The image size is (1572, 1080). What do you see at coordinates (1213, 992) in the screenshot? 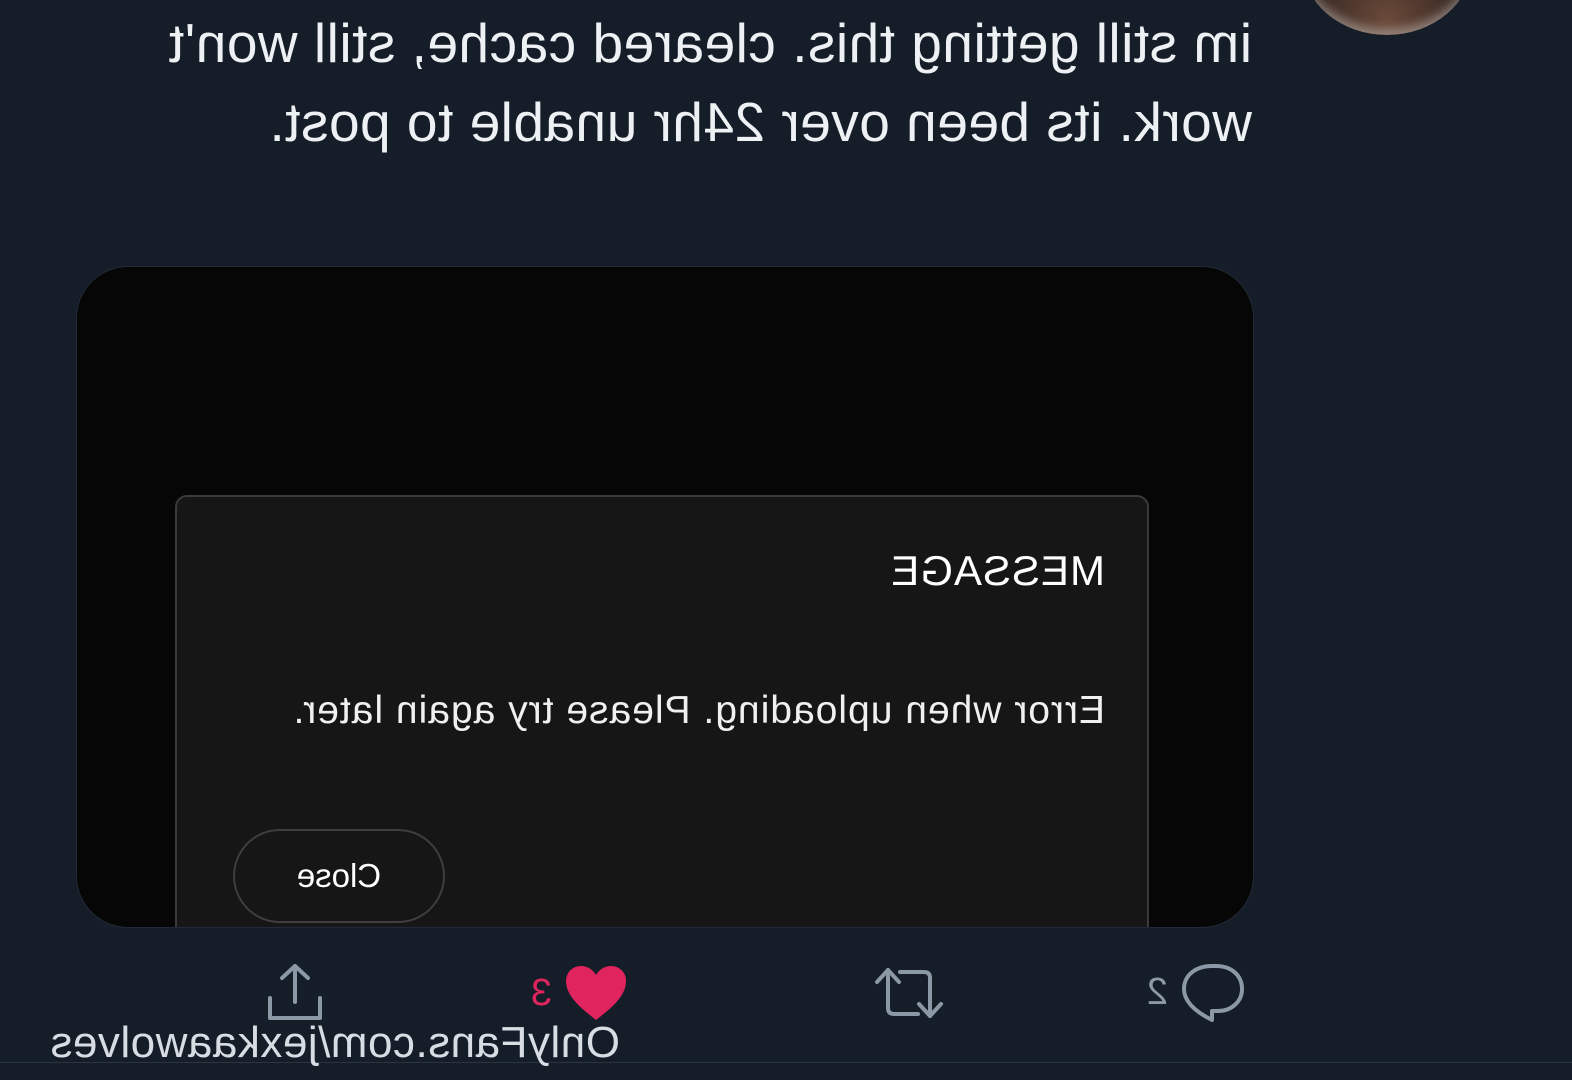
I see `reply-icon` at bounding box center [1213, 992].